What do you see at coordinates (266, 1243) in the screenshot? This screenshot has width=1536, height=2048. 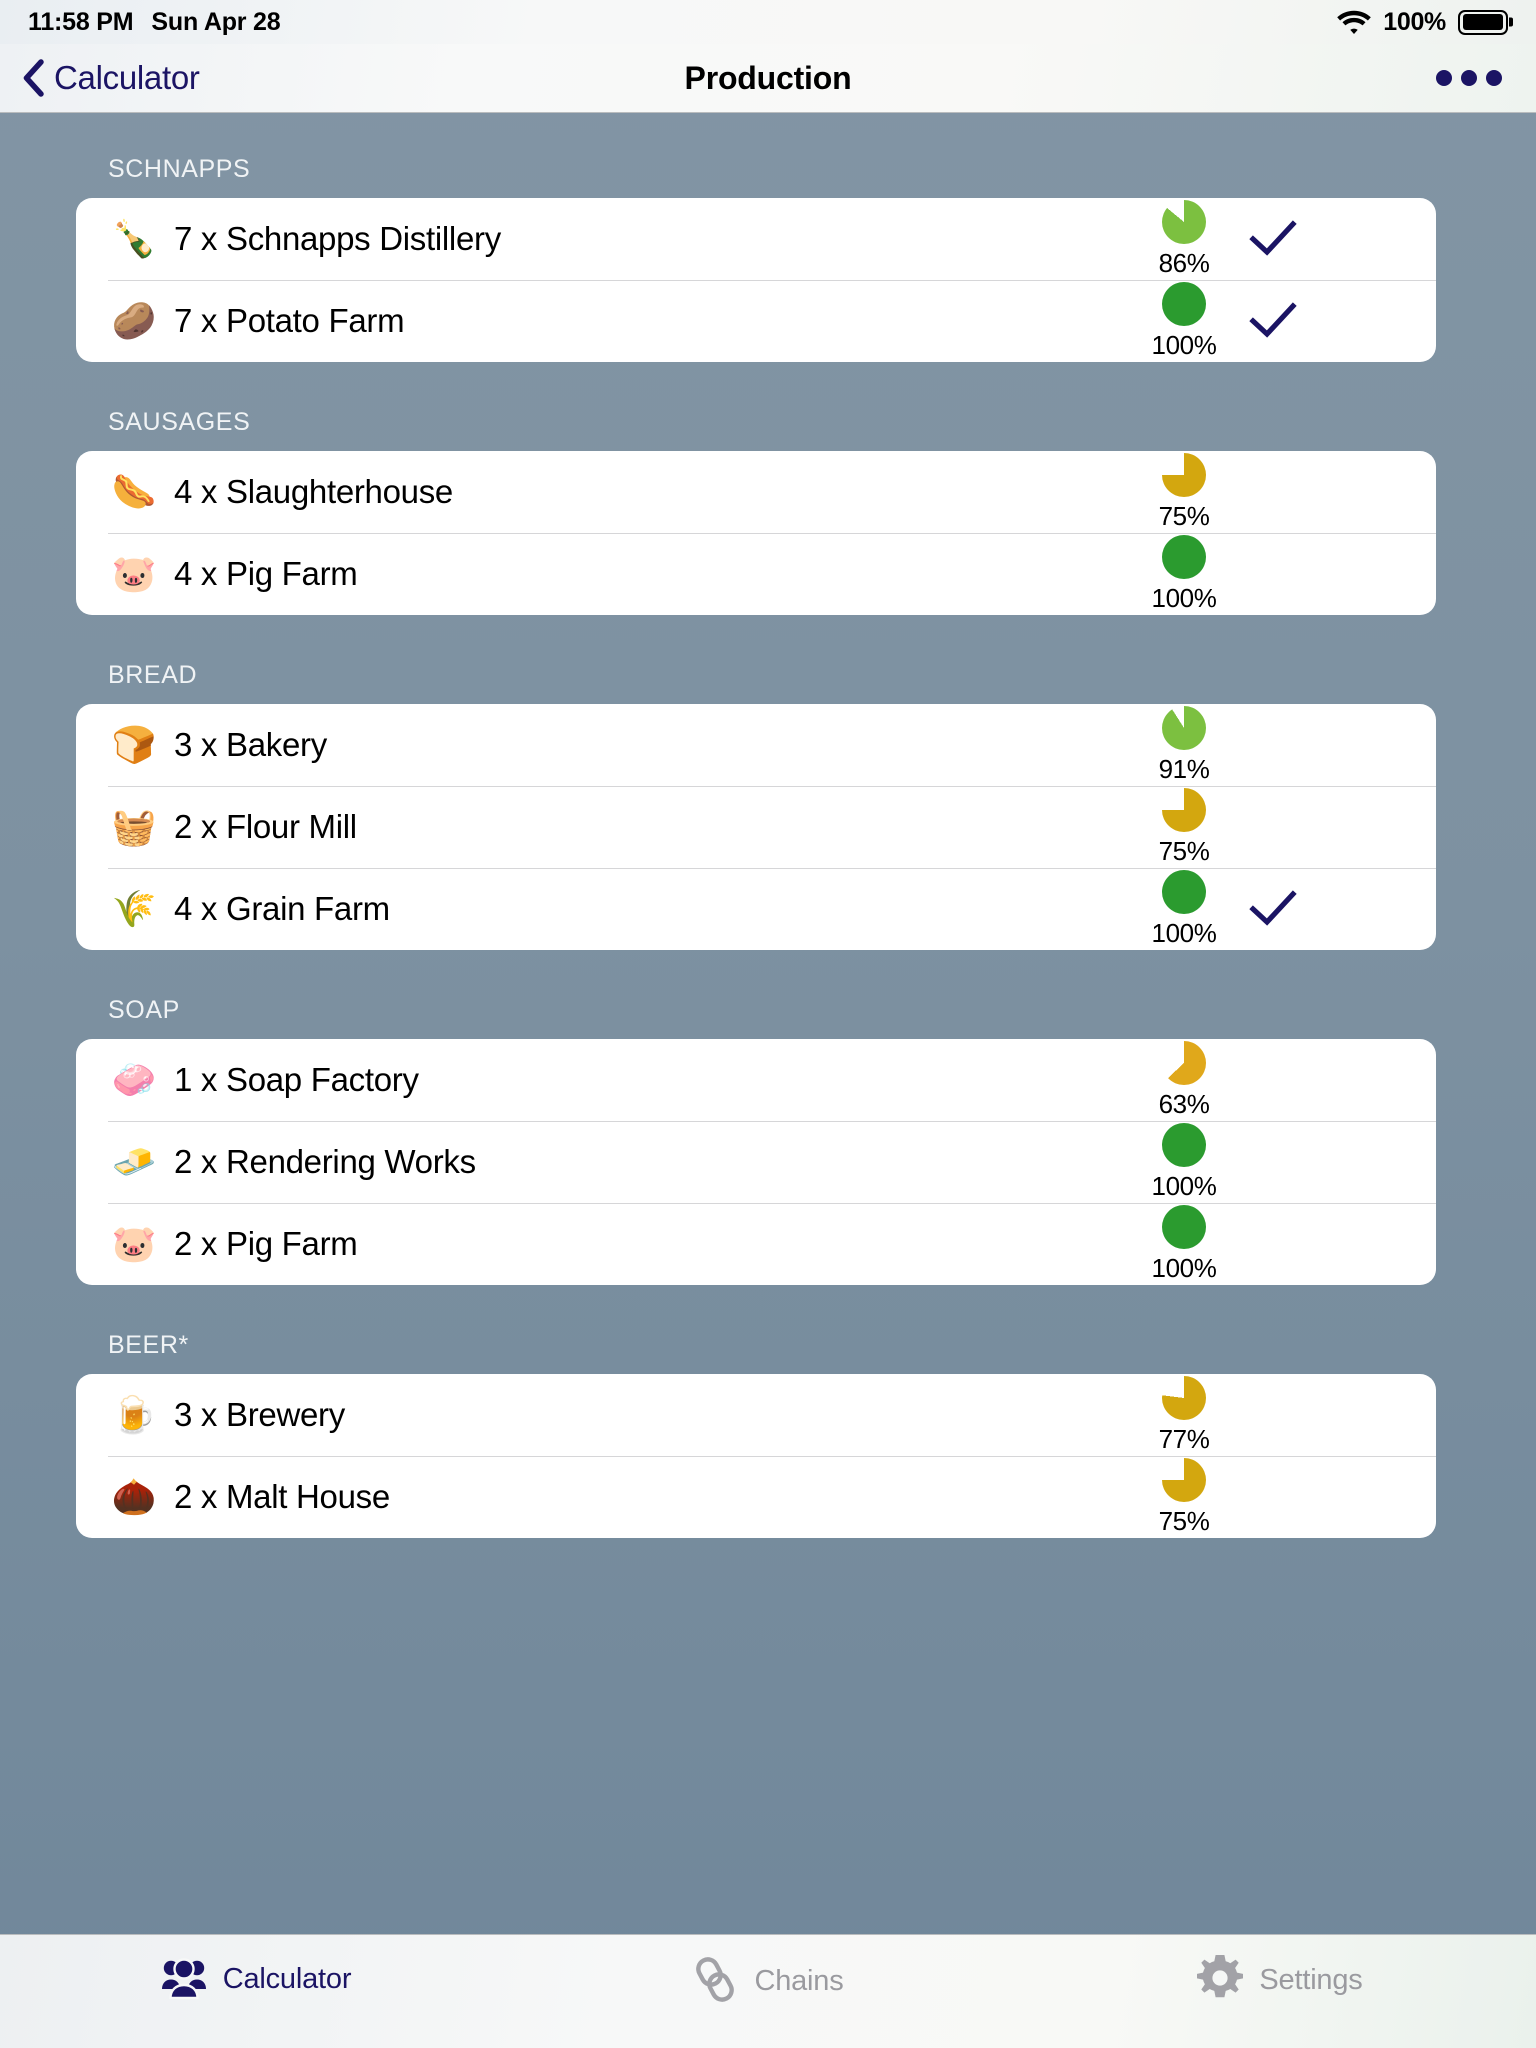 I see `production-row-label: 2 x Pig Farm` at bounding box center [266, 1243].